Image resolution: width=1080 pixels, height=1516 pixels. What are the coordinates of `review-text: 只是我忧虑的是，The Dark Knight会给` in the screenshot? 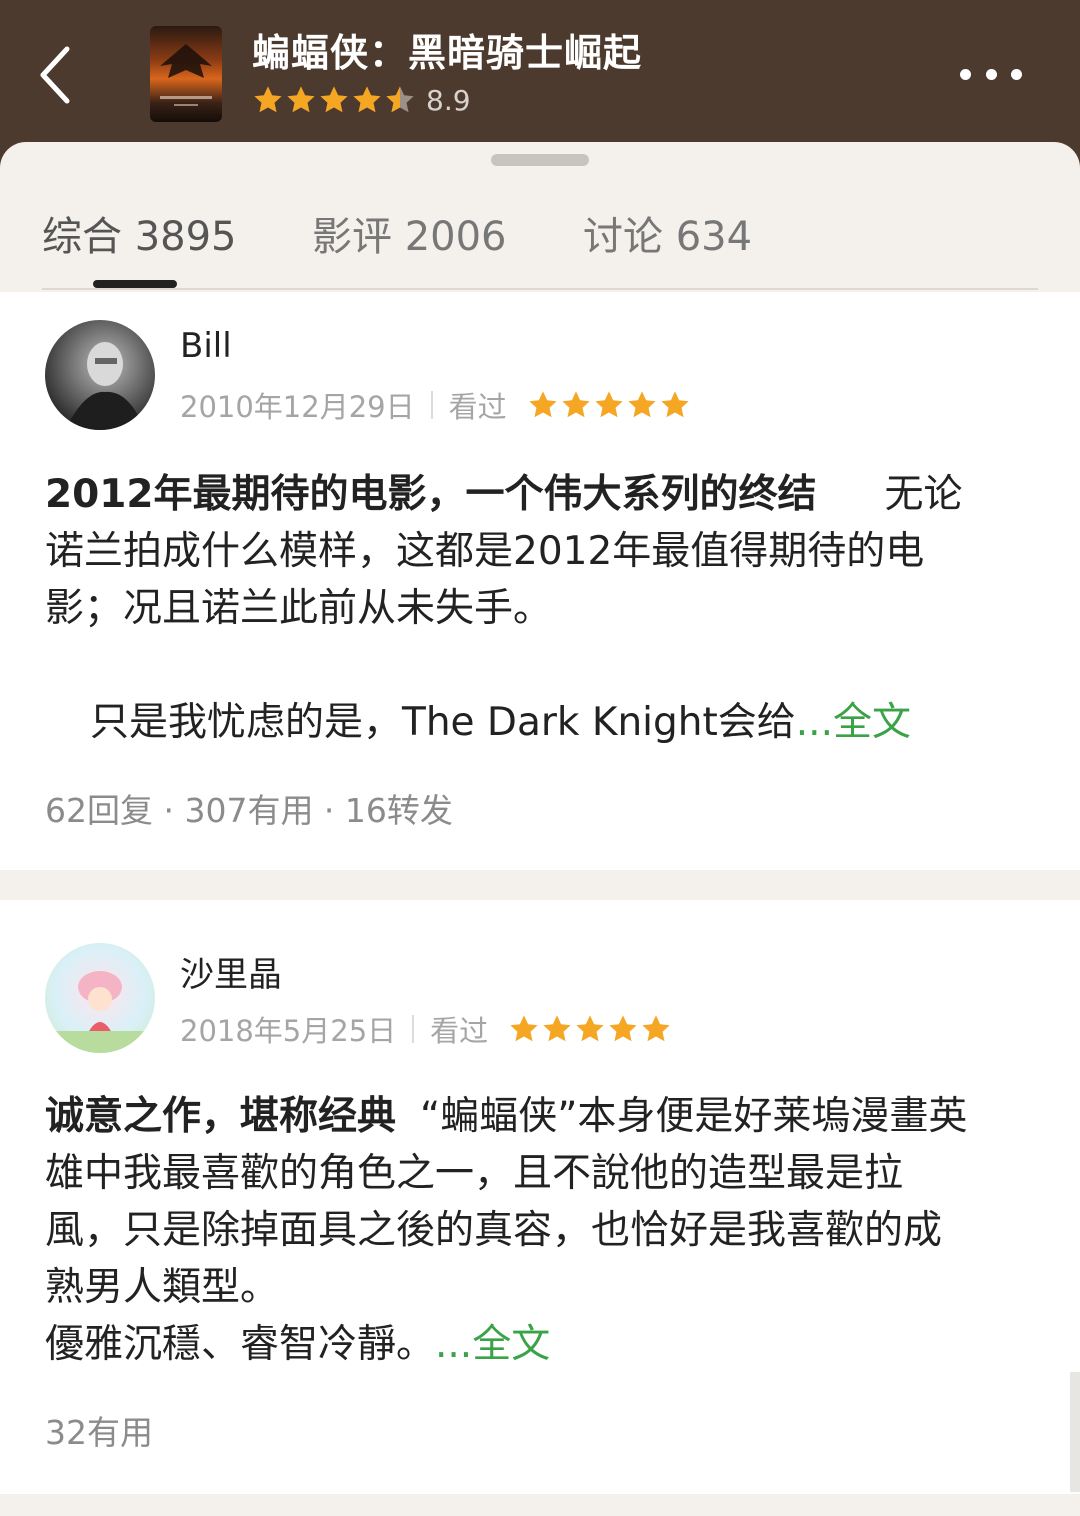 It's located at (443, 722).